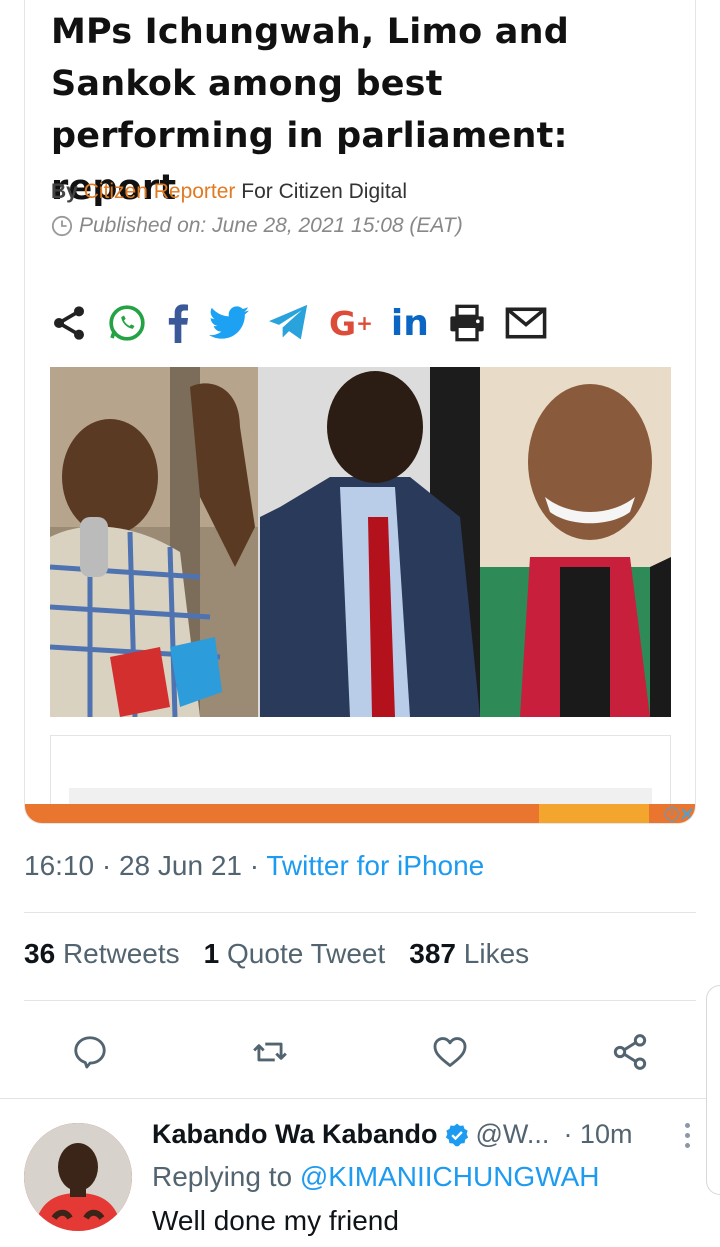 The image size is (720, 1247). I want to click on like-icon, so click(450, 1052).